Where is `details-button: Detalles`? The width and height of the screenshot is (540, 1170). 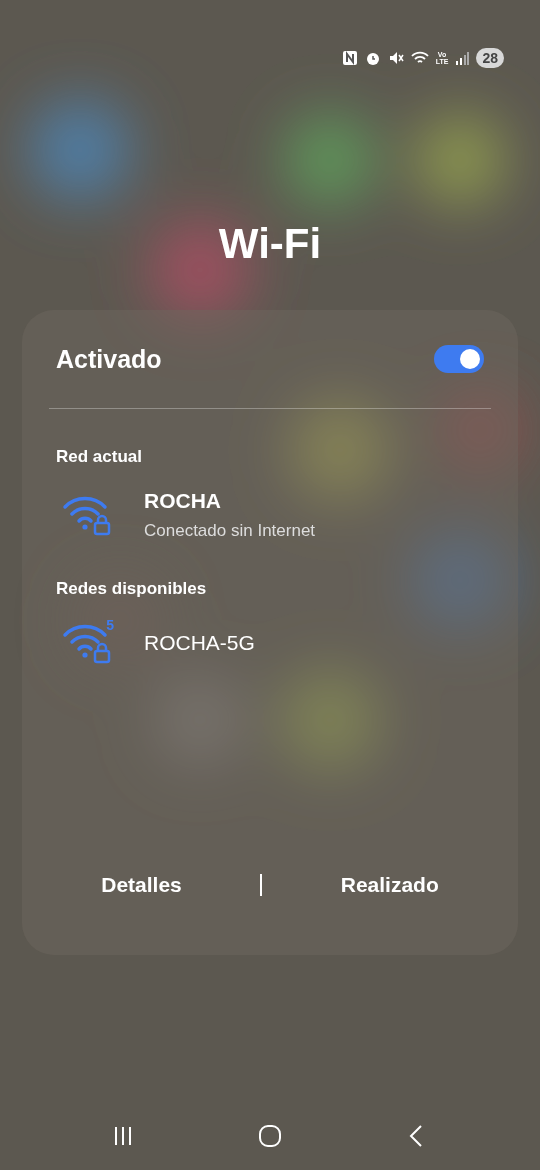
details-button: Detalles is located at coordinates (141, 885).